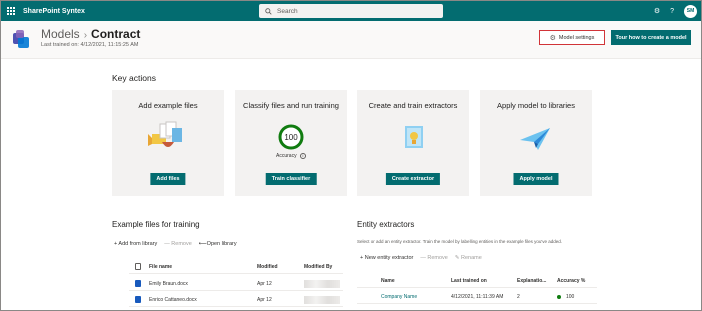  I want to click on search-icon, so click(268, 11).